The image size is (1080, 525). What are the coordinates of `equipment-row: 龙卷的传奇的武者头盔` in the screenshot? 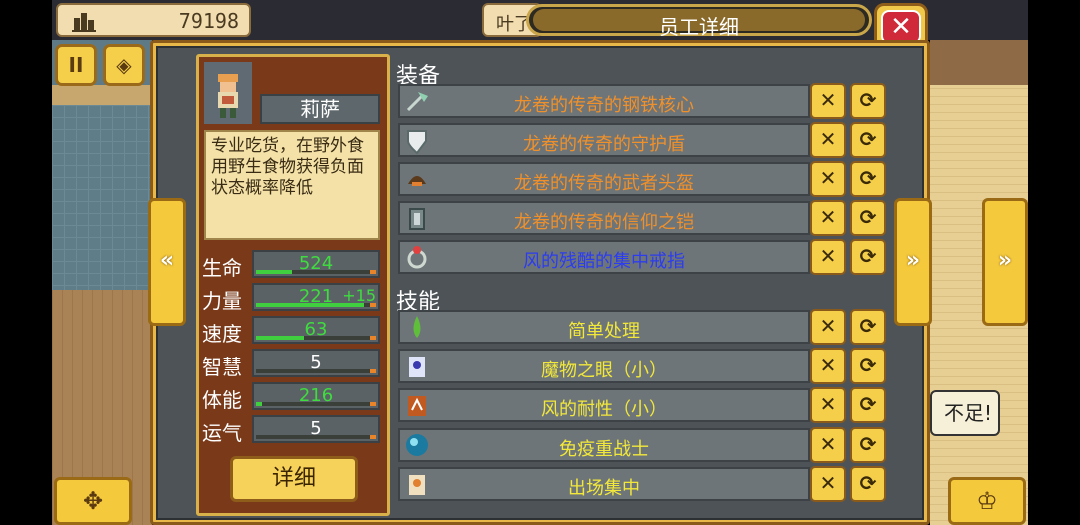 It's located at (604, 179).